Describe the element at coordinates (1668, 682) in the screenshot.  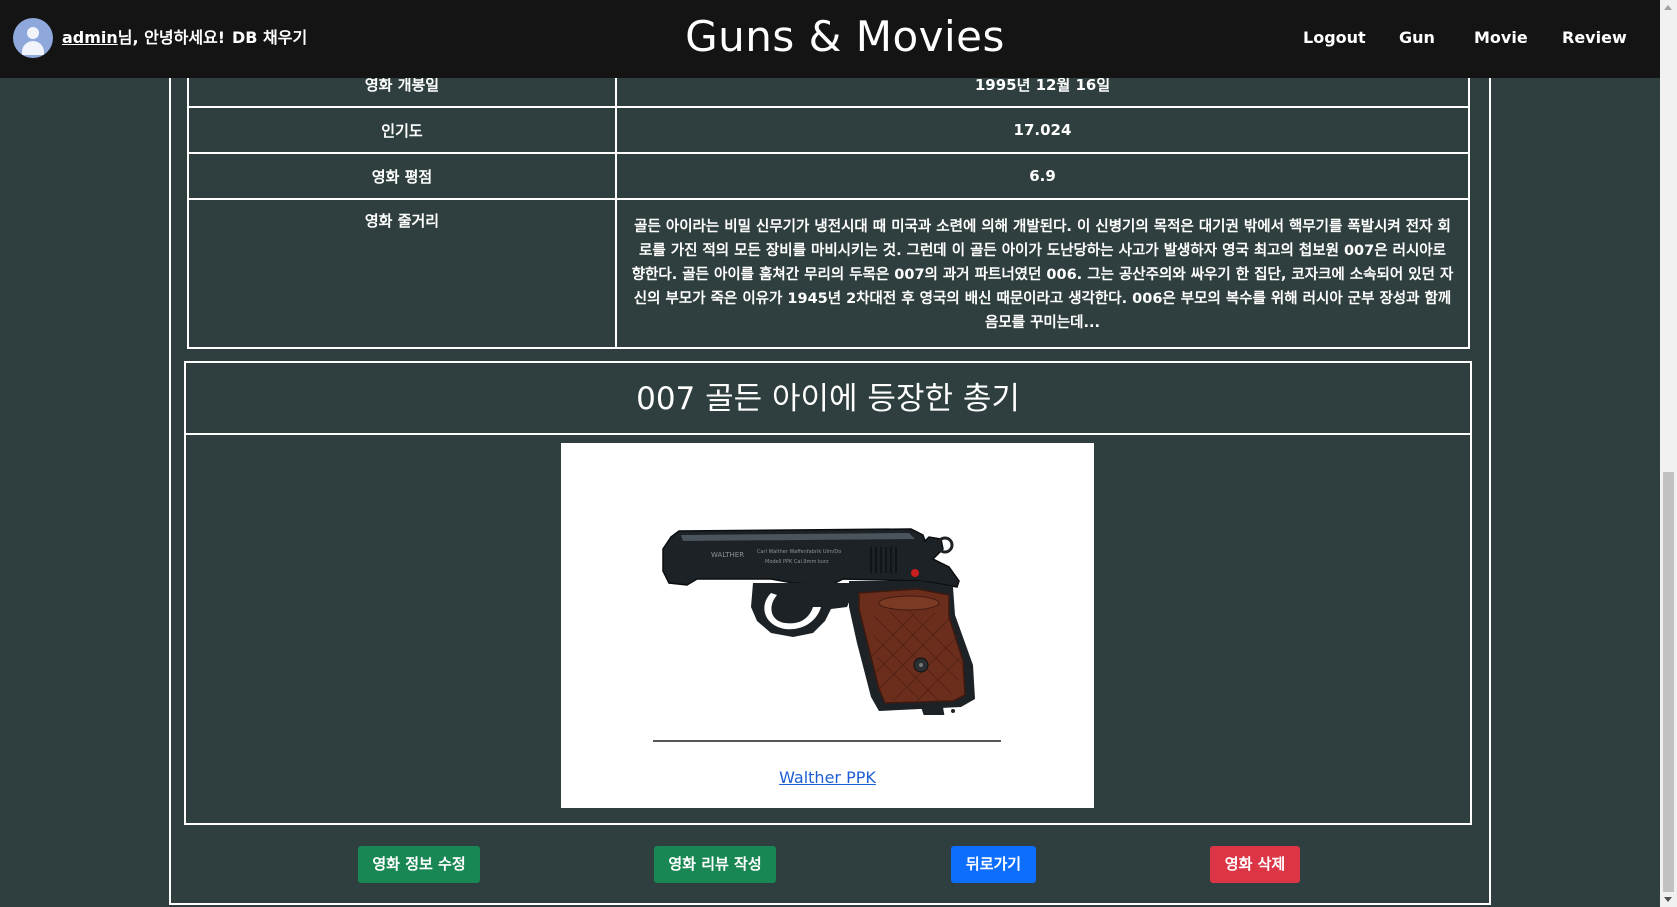
I see `scrollbar-thumb` at that location.